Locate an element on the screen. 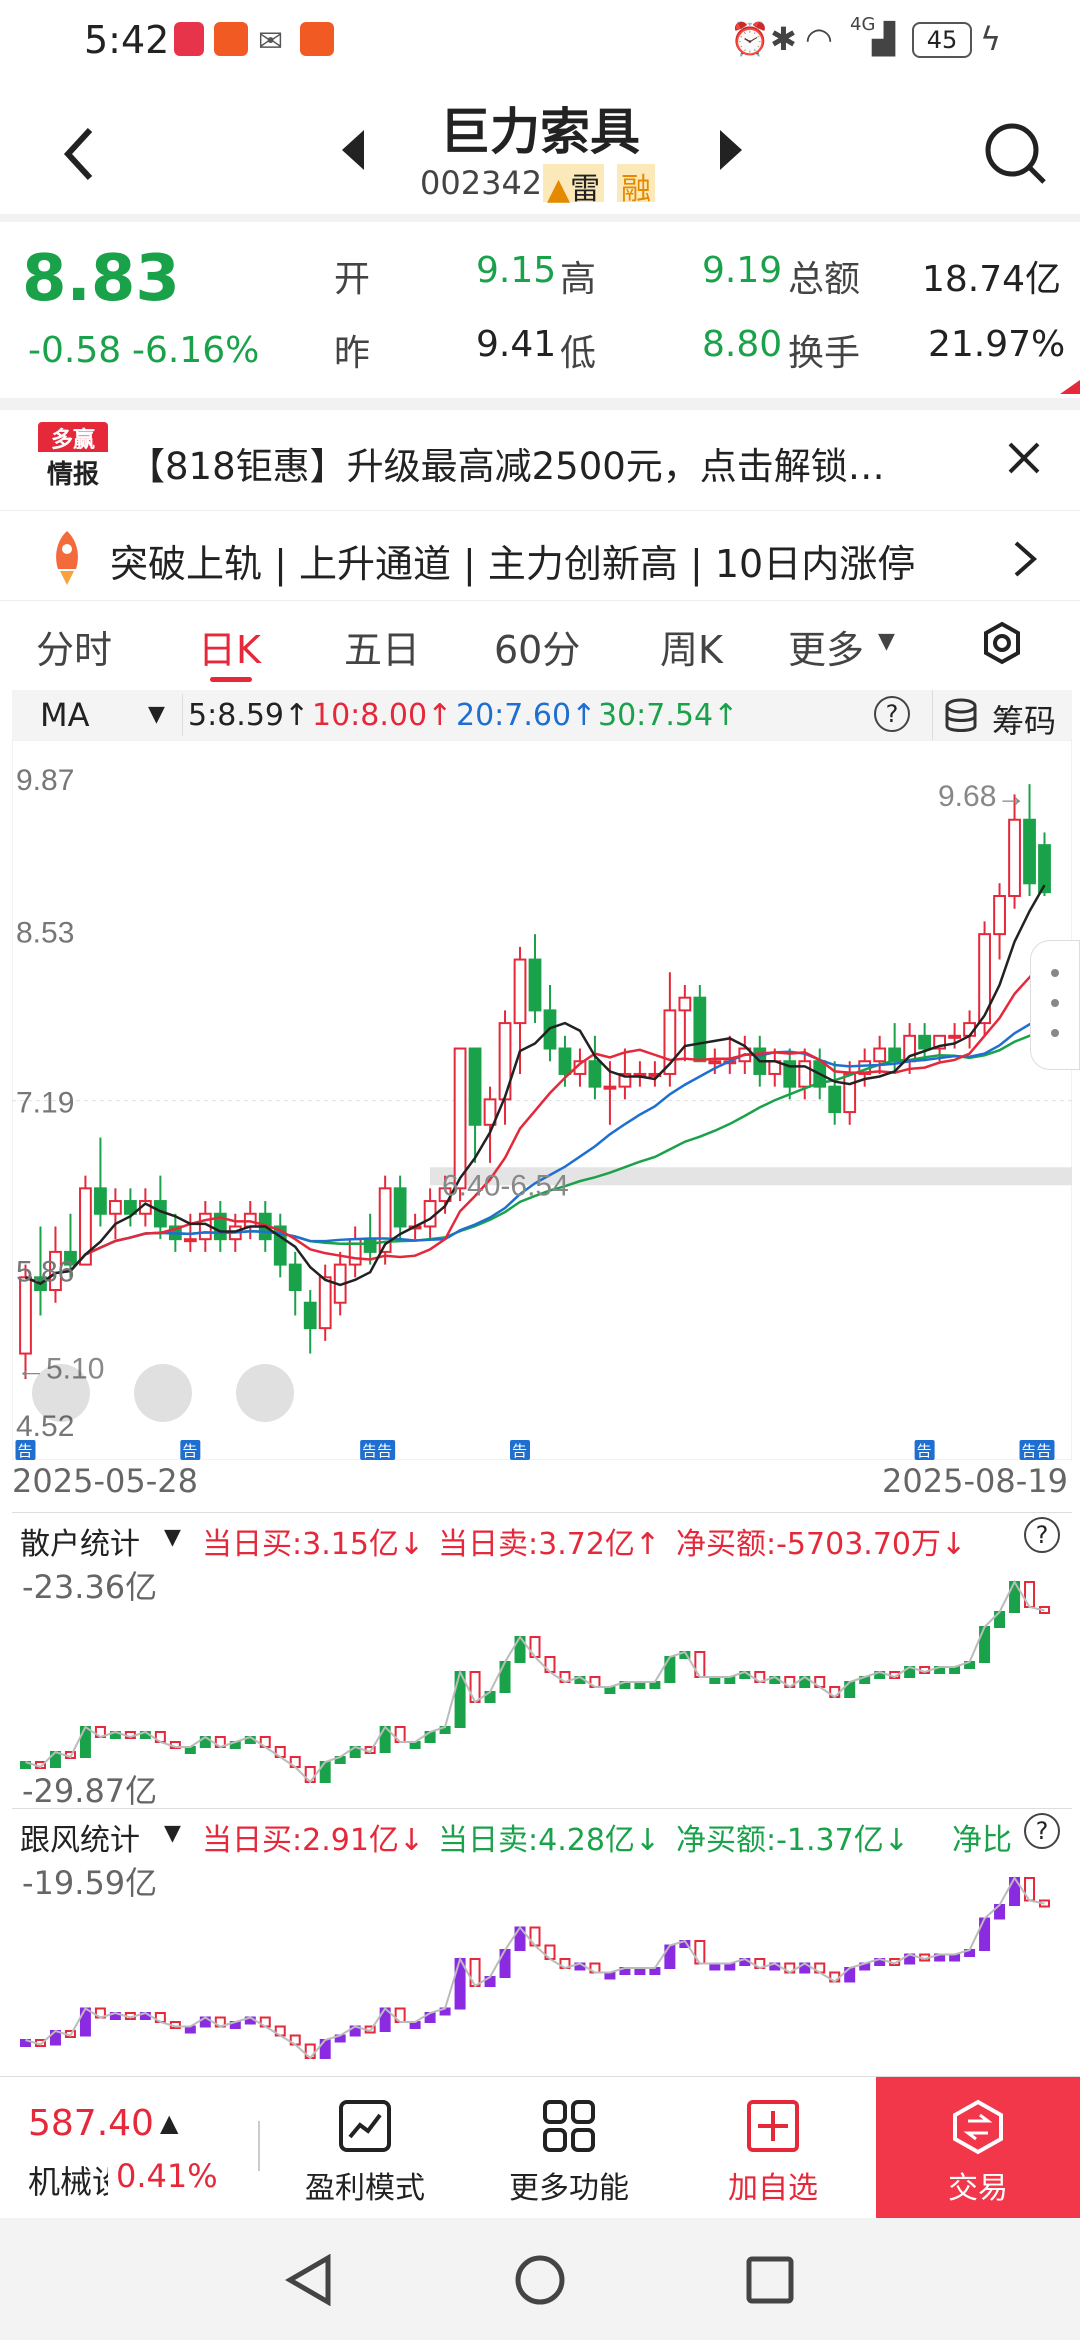 Image resolution: width=1080 pixels, height=2340 pixels. follow-dropdown-icon: ▼ is located at coordinates (172, 1833).